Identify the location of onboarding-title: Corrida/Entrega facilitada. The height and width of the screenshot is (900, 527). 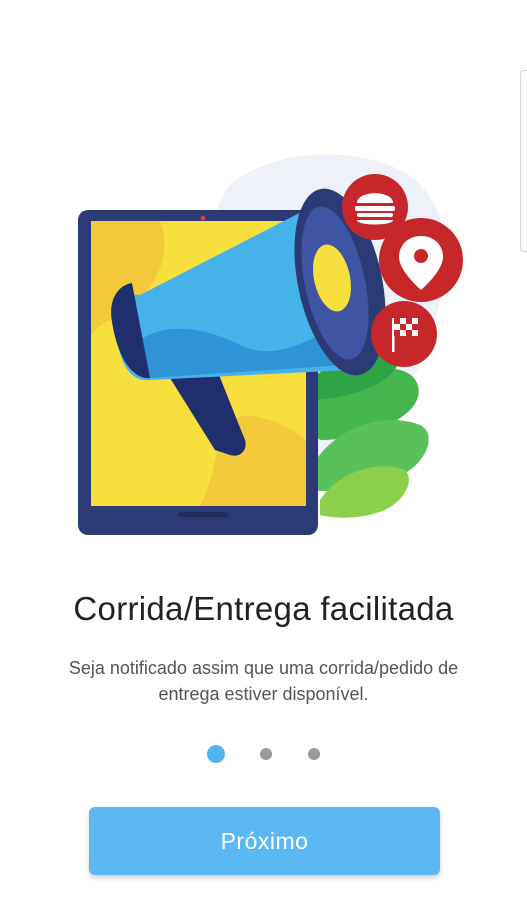
(263, 608).